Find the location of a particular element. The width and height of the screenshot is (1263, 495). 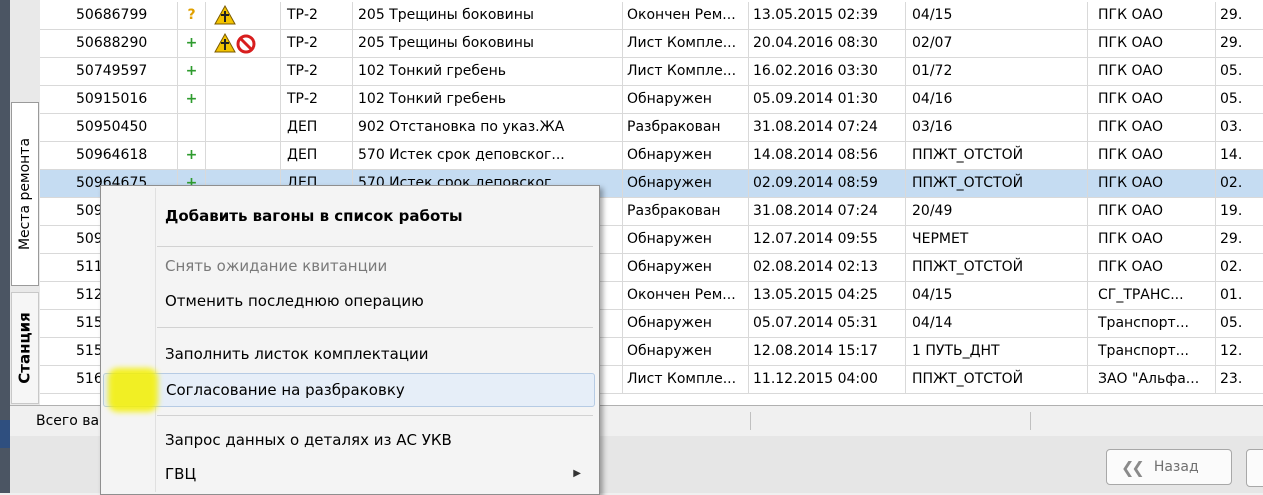

back-button: ❮❮ Назад is located at coordinates (1169, 467).